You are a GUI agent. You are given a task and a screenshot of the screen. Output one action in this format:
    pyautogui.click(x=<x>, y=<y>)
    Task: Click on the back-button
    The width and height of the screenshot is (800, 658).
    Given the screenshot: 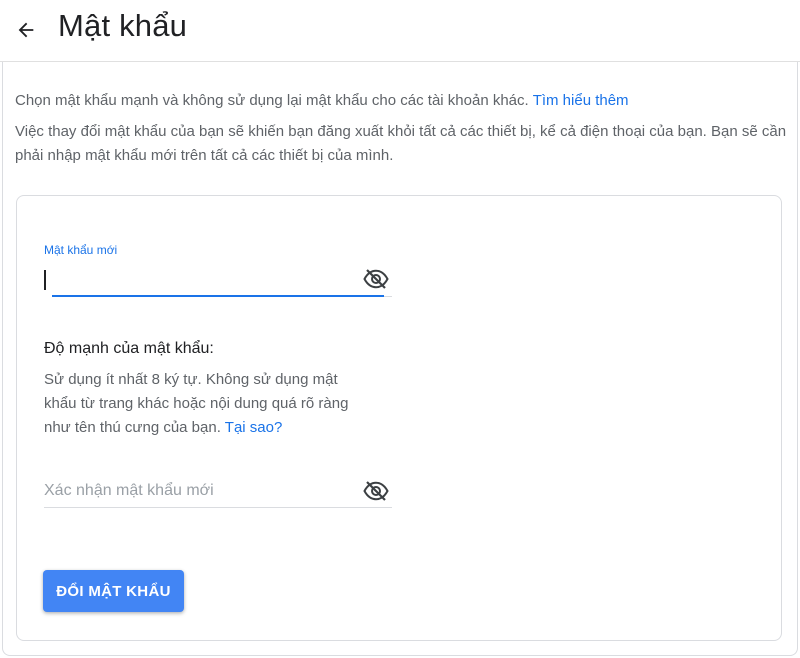 What is the action you would take?
    pyautogui.click(x=26, y=30)
    